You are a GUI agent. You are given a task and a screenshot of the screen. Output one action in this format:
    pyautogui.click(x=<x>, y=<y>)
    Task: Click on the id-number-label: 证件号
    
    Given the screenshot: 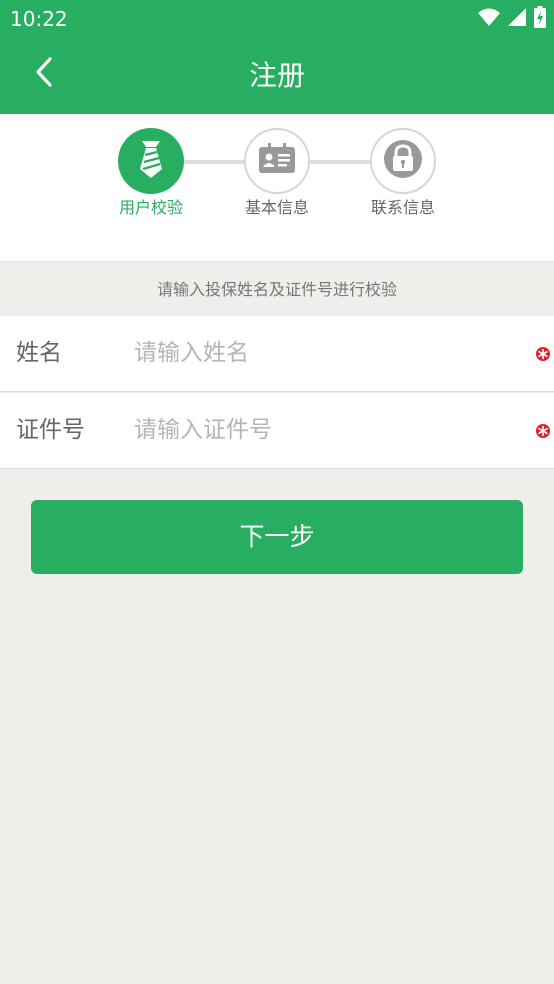 What is the action you would take?
    pyautogui.click(x=50, y=430)
    